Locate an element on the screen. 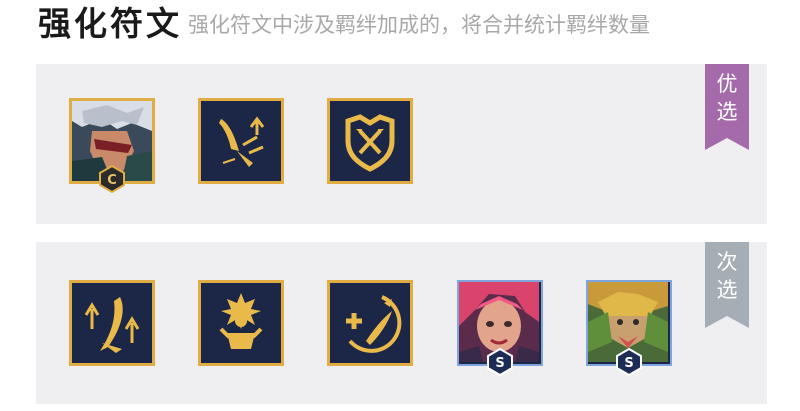 This screenshot has height=411, width=800. tier-c-badge: C is located at coordinates (112, 179).